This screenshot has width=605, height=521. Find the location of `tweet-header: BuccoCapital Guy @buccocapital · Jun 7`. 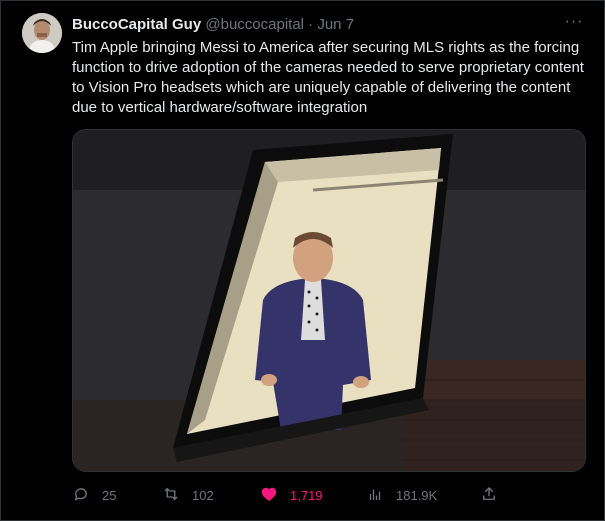

tweet-header: BuccoCapital Guy @buccocapital · Jun 7 is located at coordinates (318, 25).